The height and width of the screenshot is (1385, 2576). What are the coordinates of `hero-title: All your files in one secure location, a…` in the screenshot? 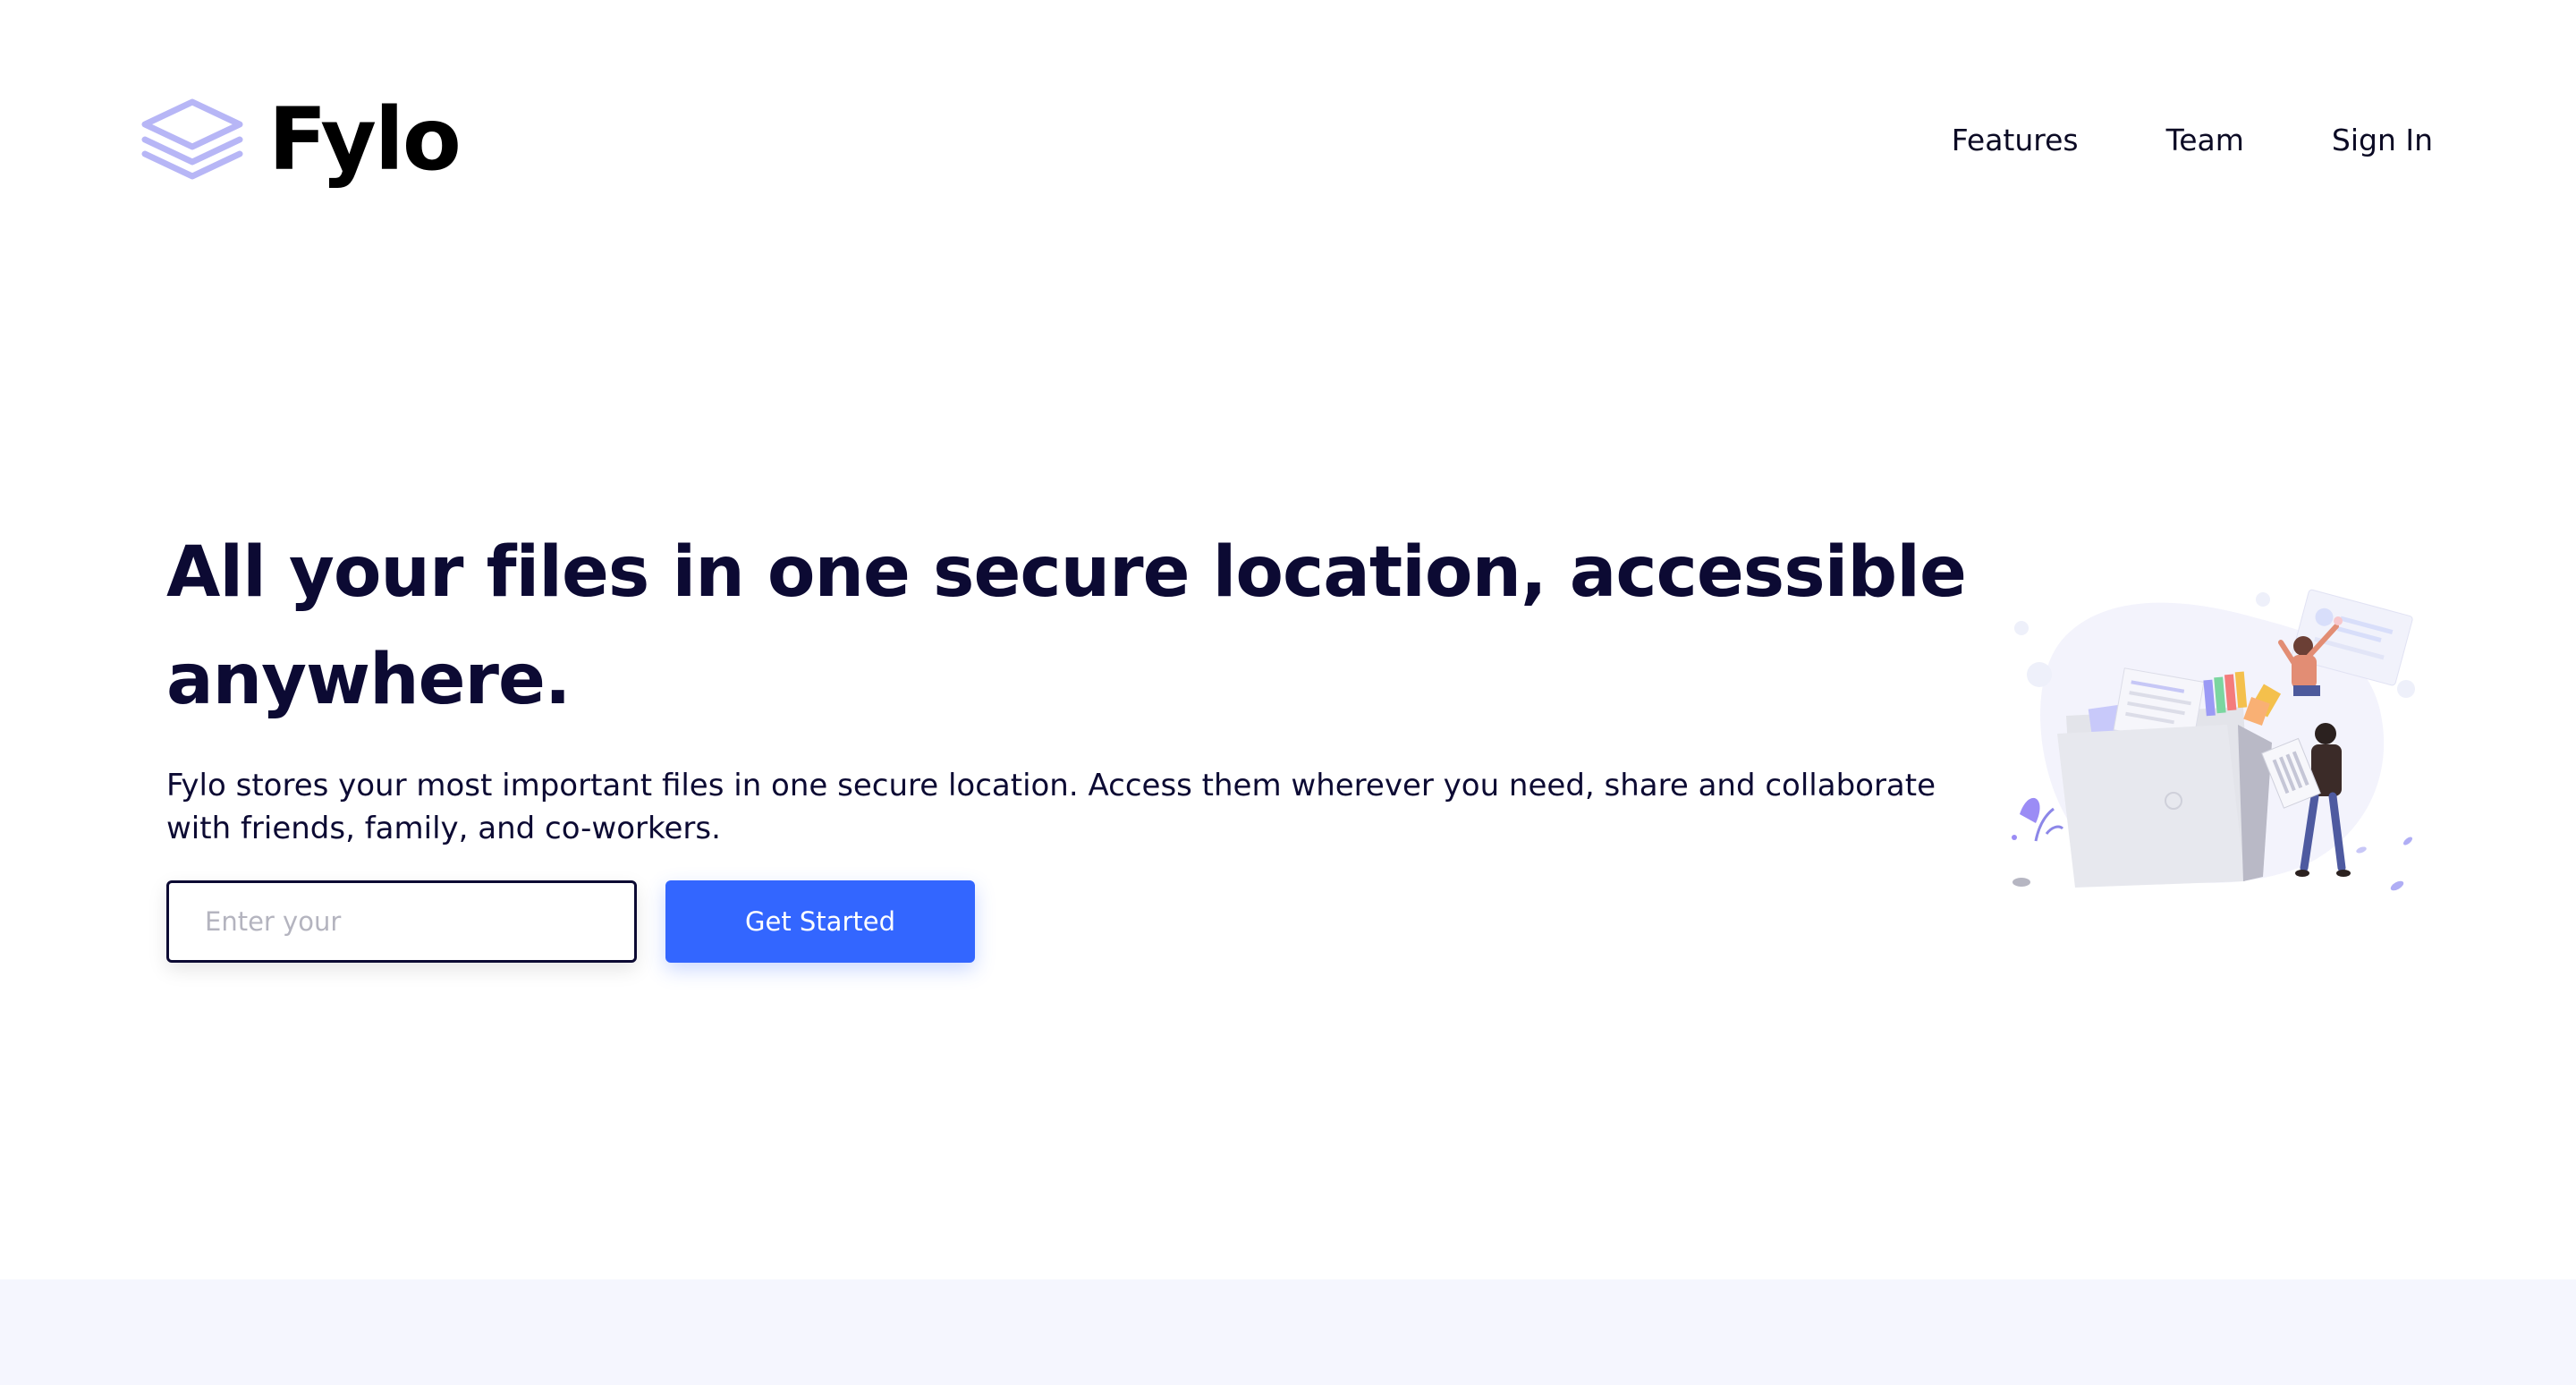 It's located at (1066, 626).